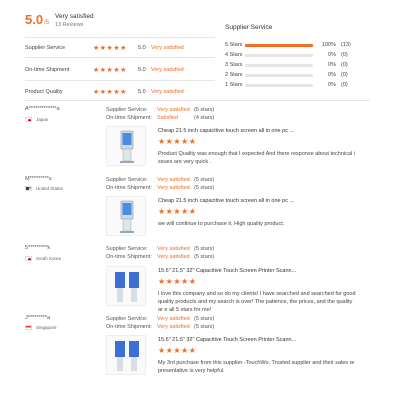 This screenshot has height=400, width=400. I want to click on reviewer-name: A*************a, so click(42, 109).